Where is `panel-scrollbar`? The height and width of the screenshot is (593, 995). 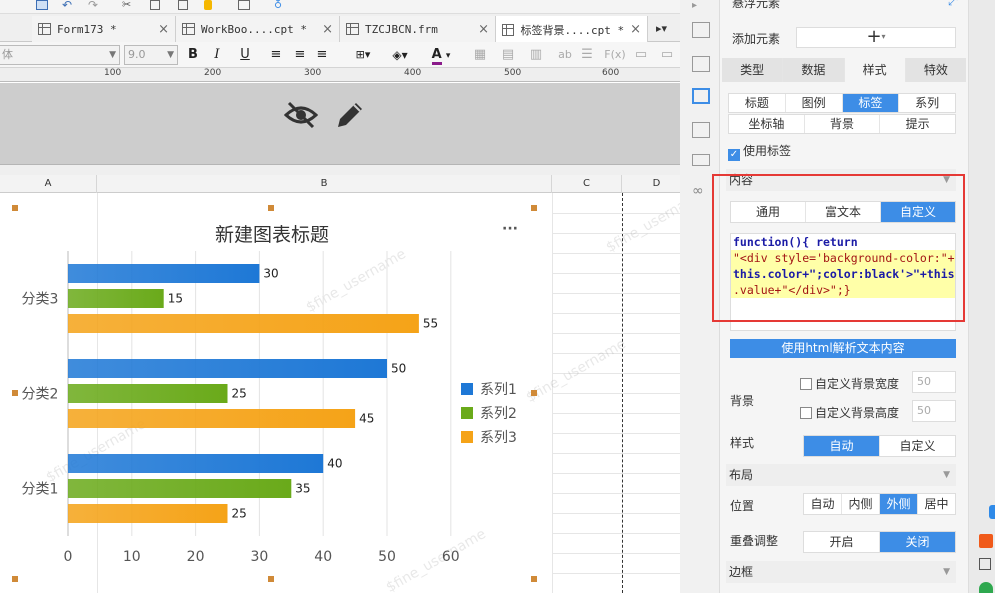 panel-scrollbar is located at coordinates (981, 296).